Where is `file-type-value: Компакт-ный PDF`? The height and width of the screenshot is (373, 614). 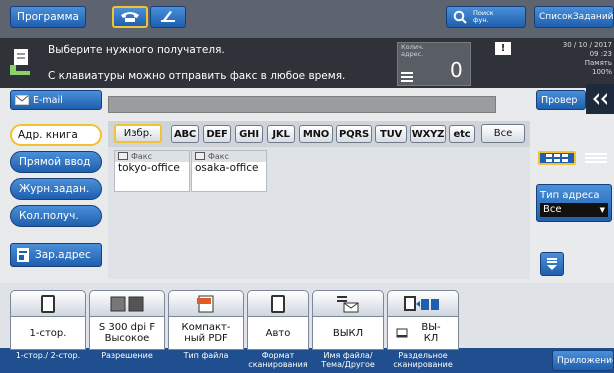 file-type-value: Компакт-ный PDF is located at coordinates (206, 333).